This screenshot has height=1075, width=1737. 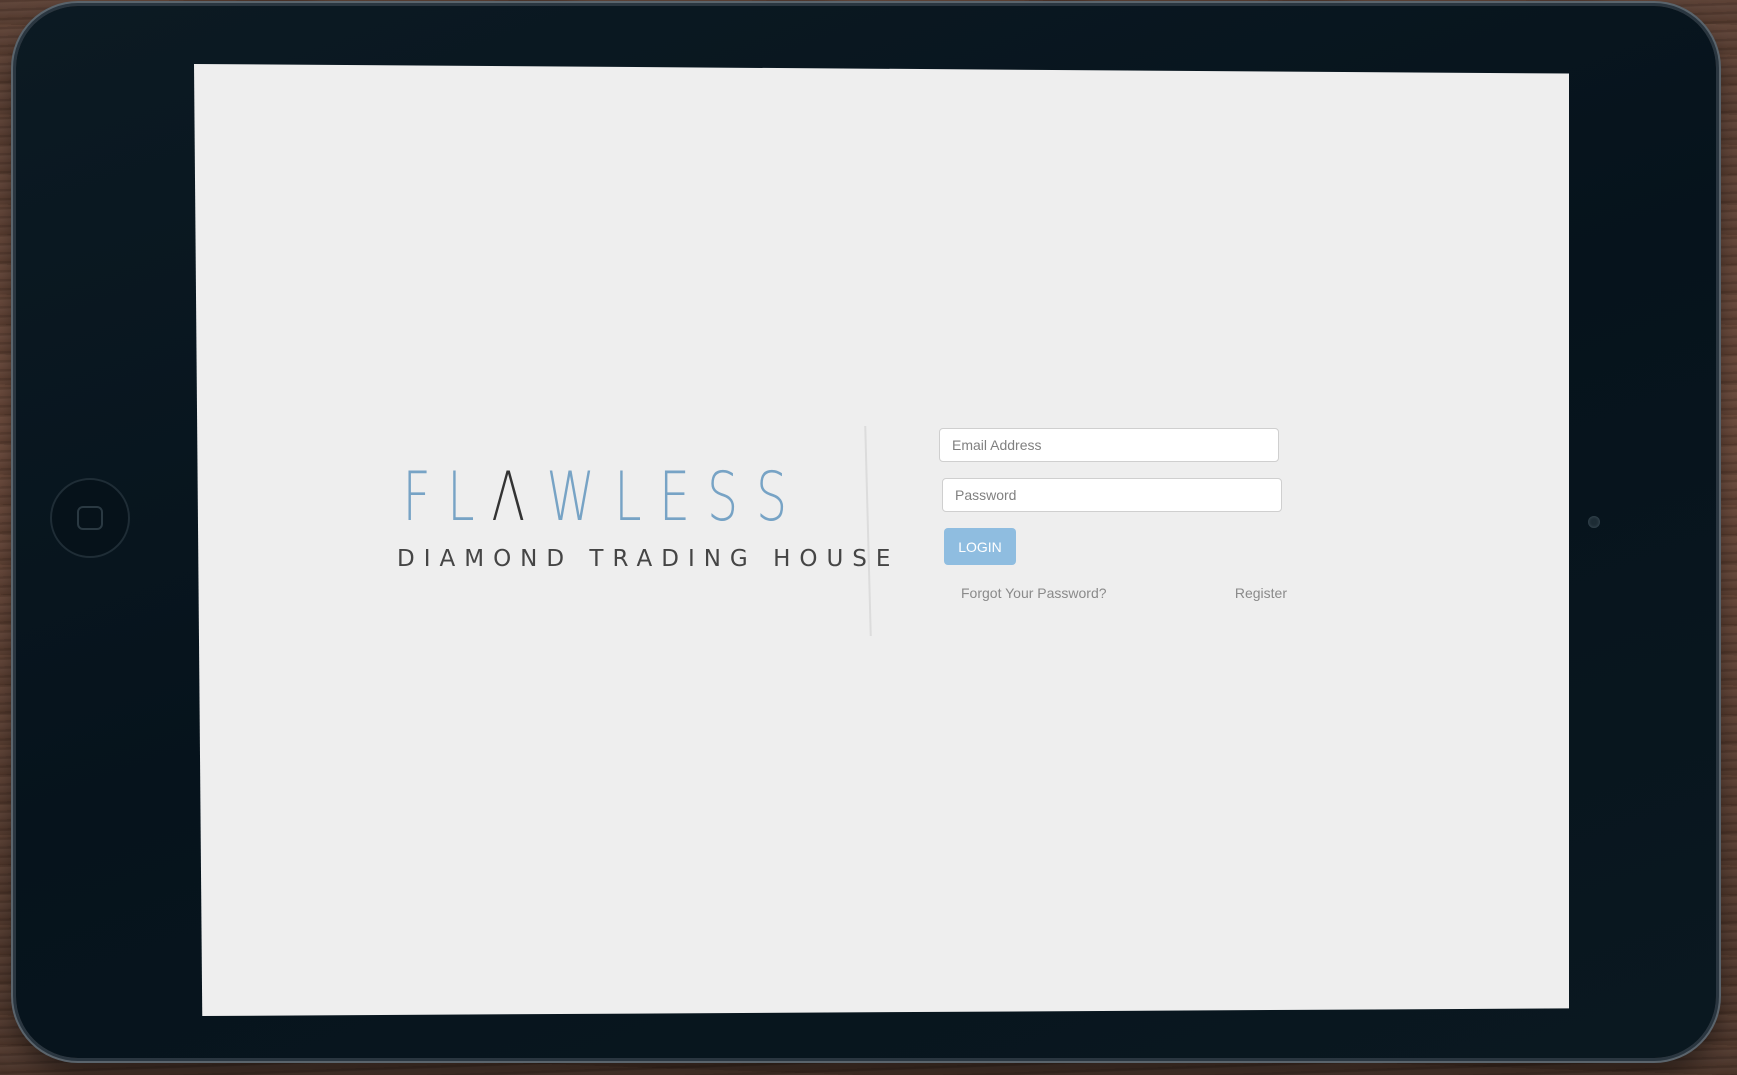 What do you see at coordinates (1034, 593) in the screenshot?
I see `forgot-password-link: Forgot Your Password?` at bounding box center [1034, 593].